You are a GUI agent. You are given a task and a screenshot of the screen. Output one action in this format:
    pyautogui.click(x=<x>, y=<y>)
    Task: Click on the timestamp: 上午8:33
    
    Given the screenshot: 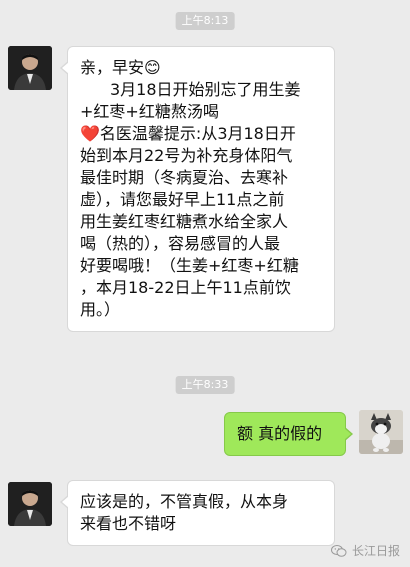 What is the action you would take?
    pyautogui.click(x=205, y=385)
    